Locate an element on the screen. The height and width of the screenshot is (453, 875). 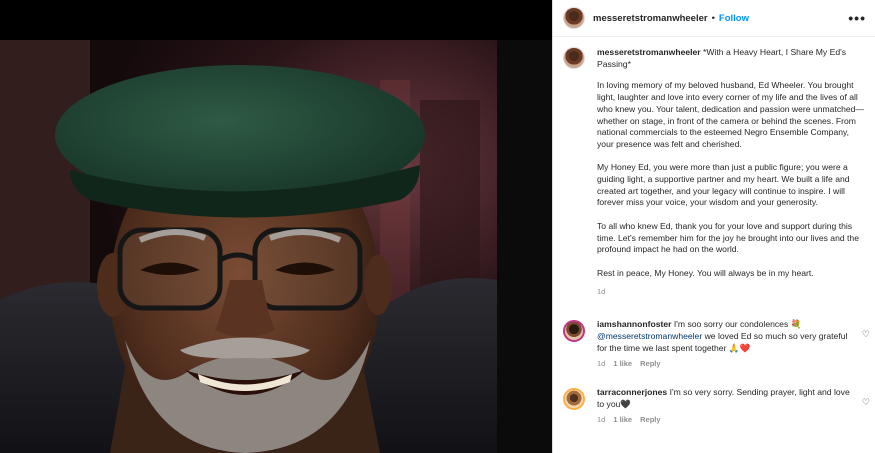
commenter-username: tarraconnerjones is located at coordinates (632, 392).